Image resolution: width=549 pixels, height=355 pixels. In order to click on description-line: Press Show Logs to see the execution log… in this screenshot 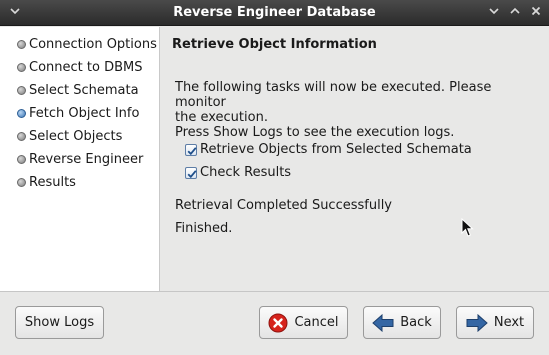, I will do `click(315, 132)`.